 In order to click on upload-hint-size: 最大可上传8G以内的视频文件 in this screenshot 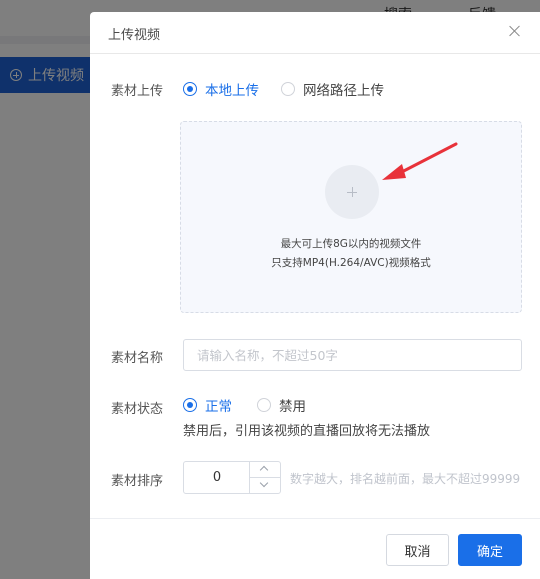, I will do `click(351, 244)`.